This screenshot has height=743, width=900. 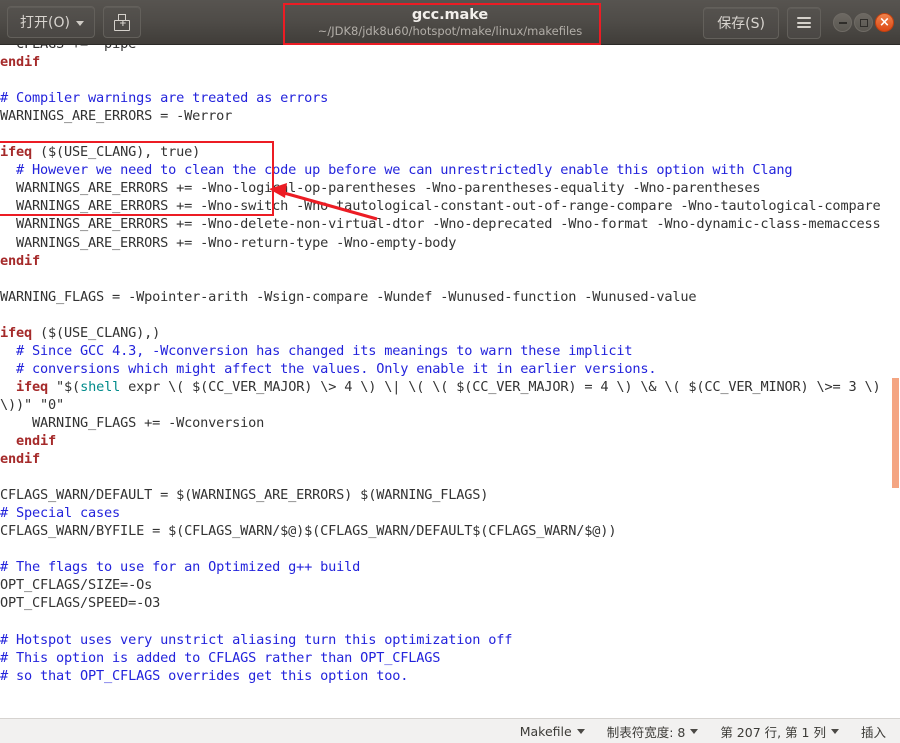 What do you see at coordinates (60, 513) in the screenshot?
I see `code-token: # Special cases` at bounding box center [60, 513].